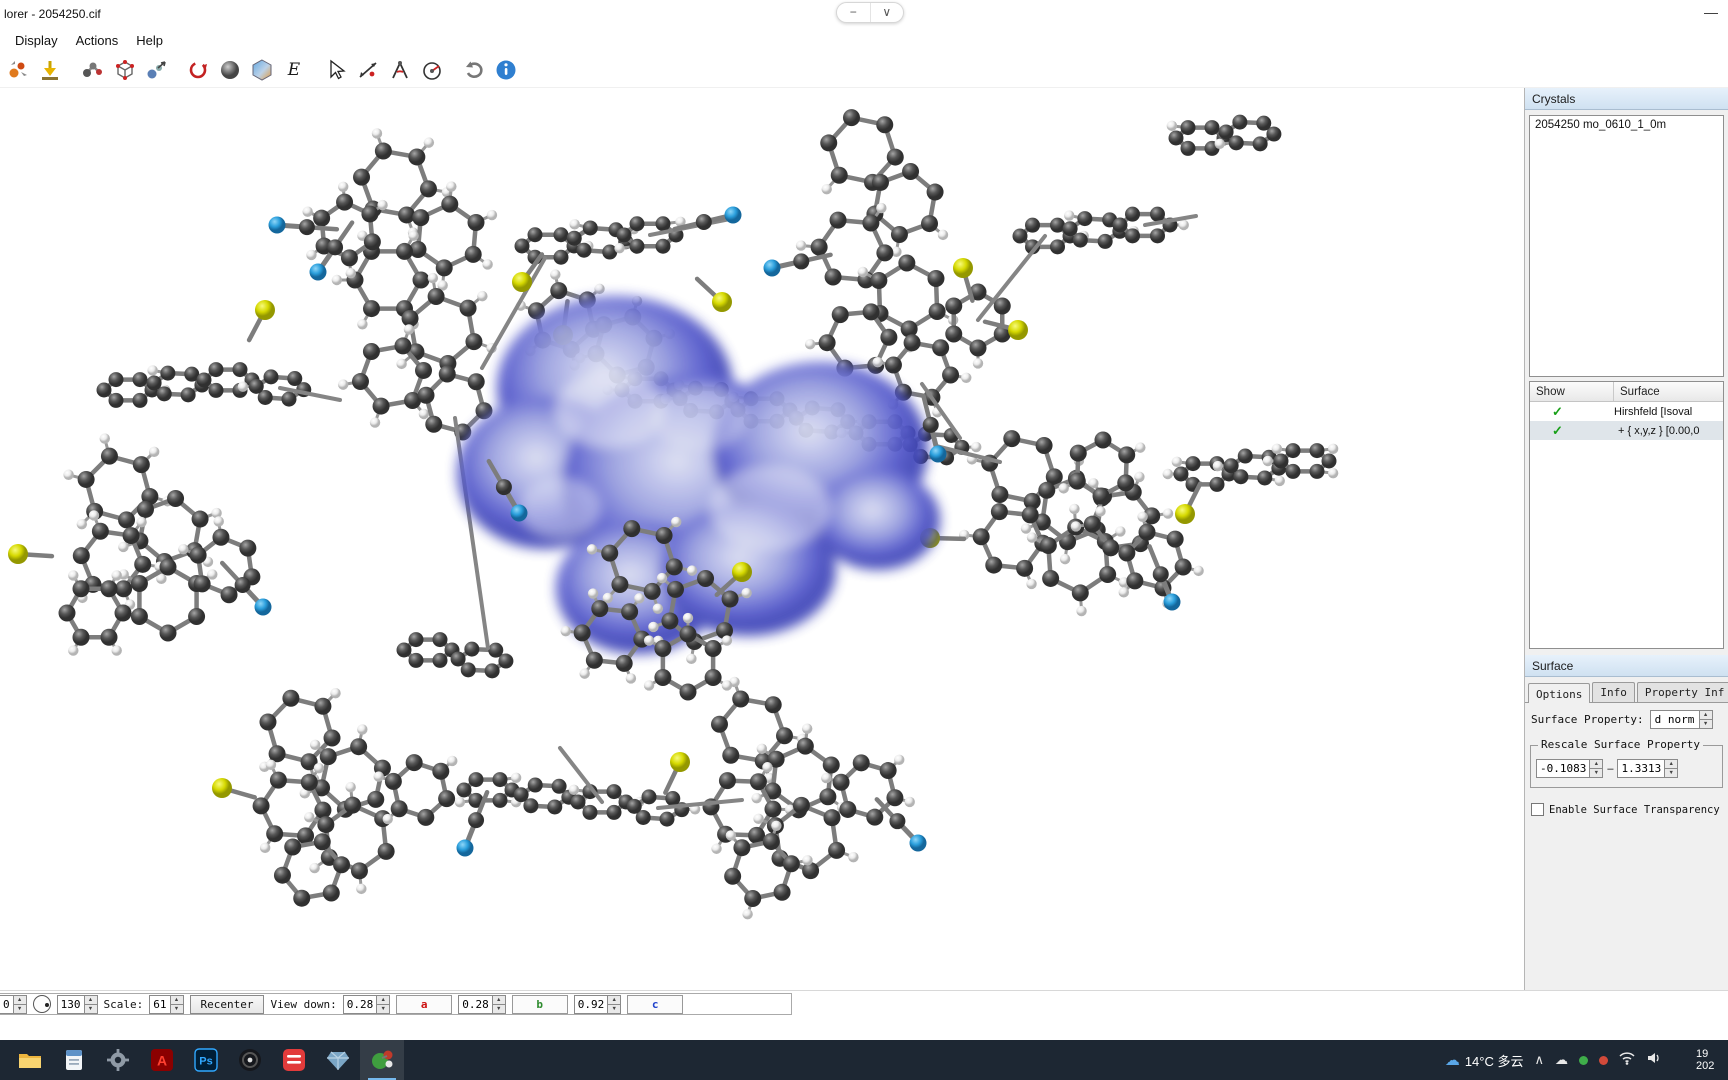 This screenshot has width=1728, height=1080. What do you see at coordinates (539, 1004) in the screenshot?
I see `axis-b-button: b` at bounding box center [539, 1004].